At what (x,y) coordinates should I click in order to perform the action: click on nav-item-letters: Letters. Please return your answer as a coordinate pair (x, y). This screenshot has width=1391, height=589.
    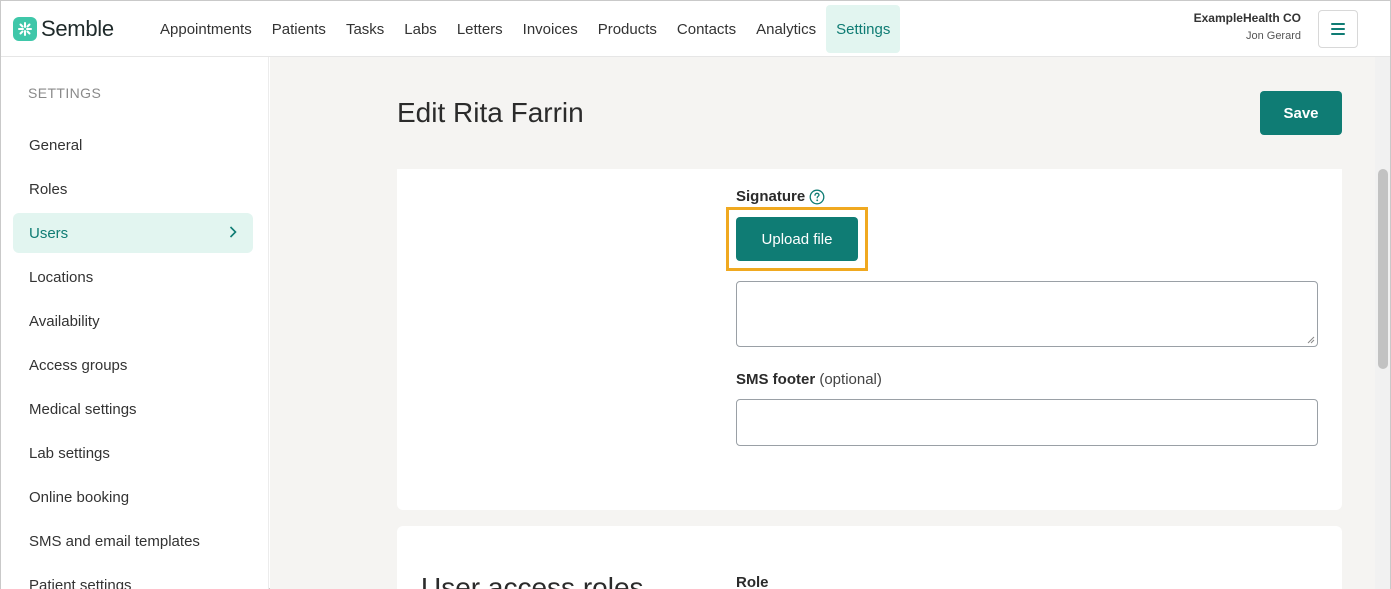
    Looking at the image, I should click on (480, 29).